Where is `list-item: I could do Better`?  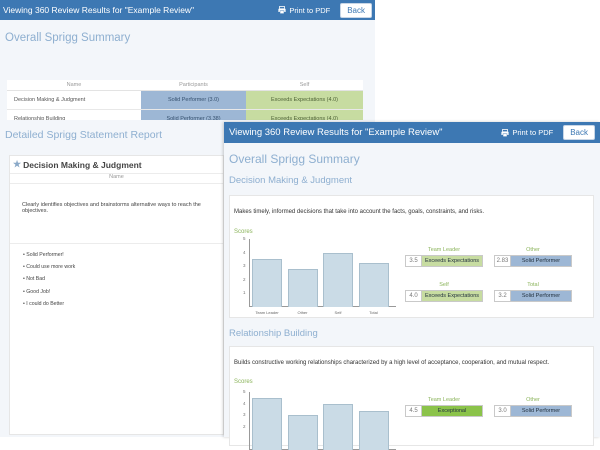 list-item: I could do Better is located at coordinates (123, 304).